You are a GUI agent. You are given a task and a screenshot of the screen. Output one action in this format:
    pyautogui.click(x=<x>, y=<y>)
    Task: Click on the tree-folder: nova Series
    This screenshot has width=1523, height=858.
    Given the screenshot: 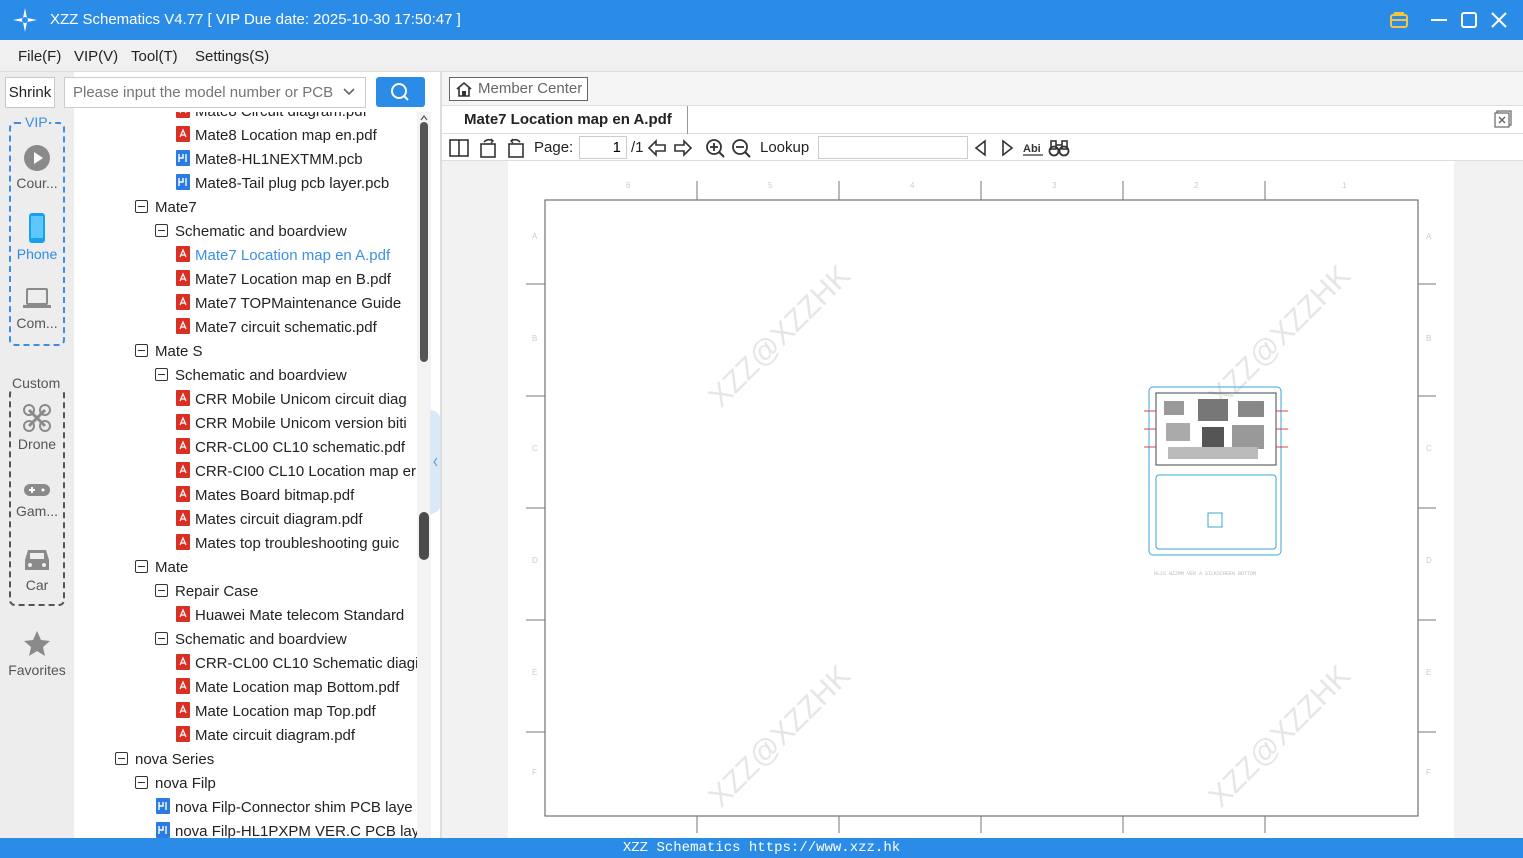 What is the action you would take?
    pyautogui.click(x=164, y=760)
    